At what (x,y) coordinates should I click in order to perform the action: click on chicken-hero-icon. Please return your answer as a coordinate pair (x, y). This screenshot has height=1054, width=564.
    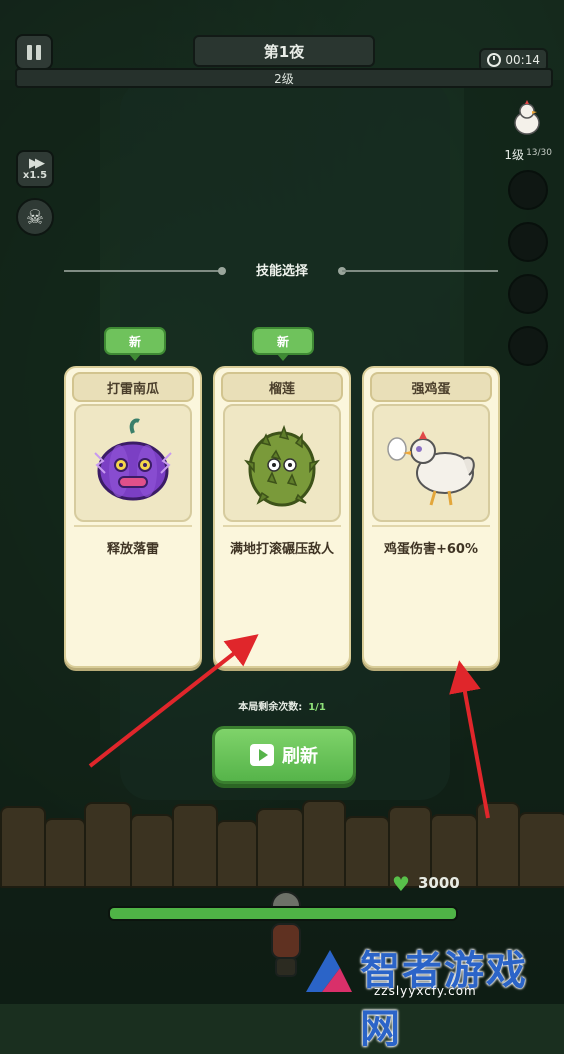
    Looking at the image, I should click on (527, 119).